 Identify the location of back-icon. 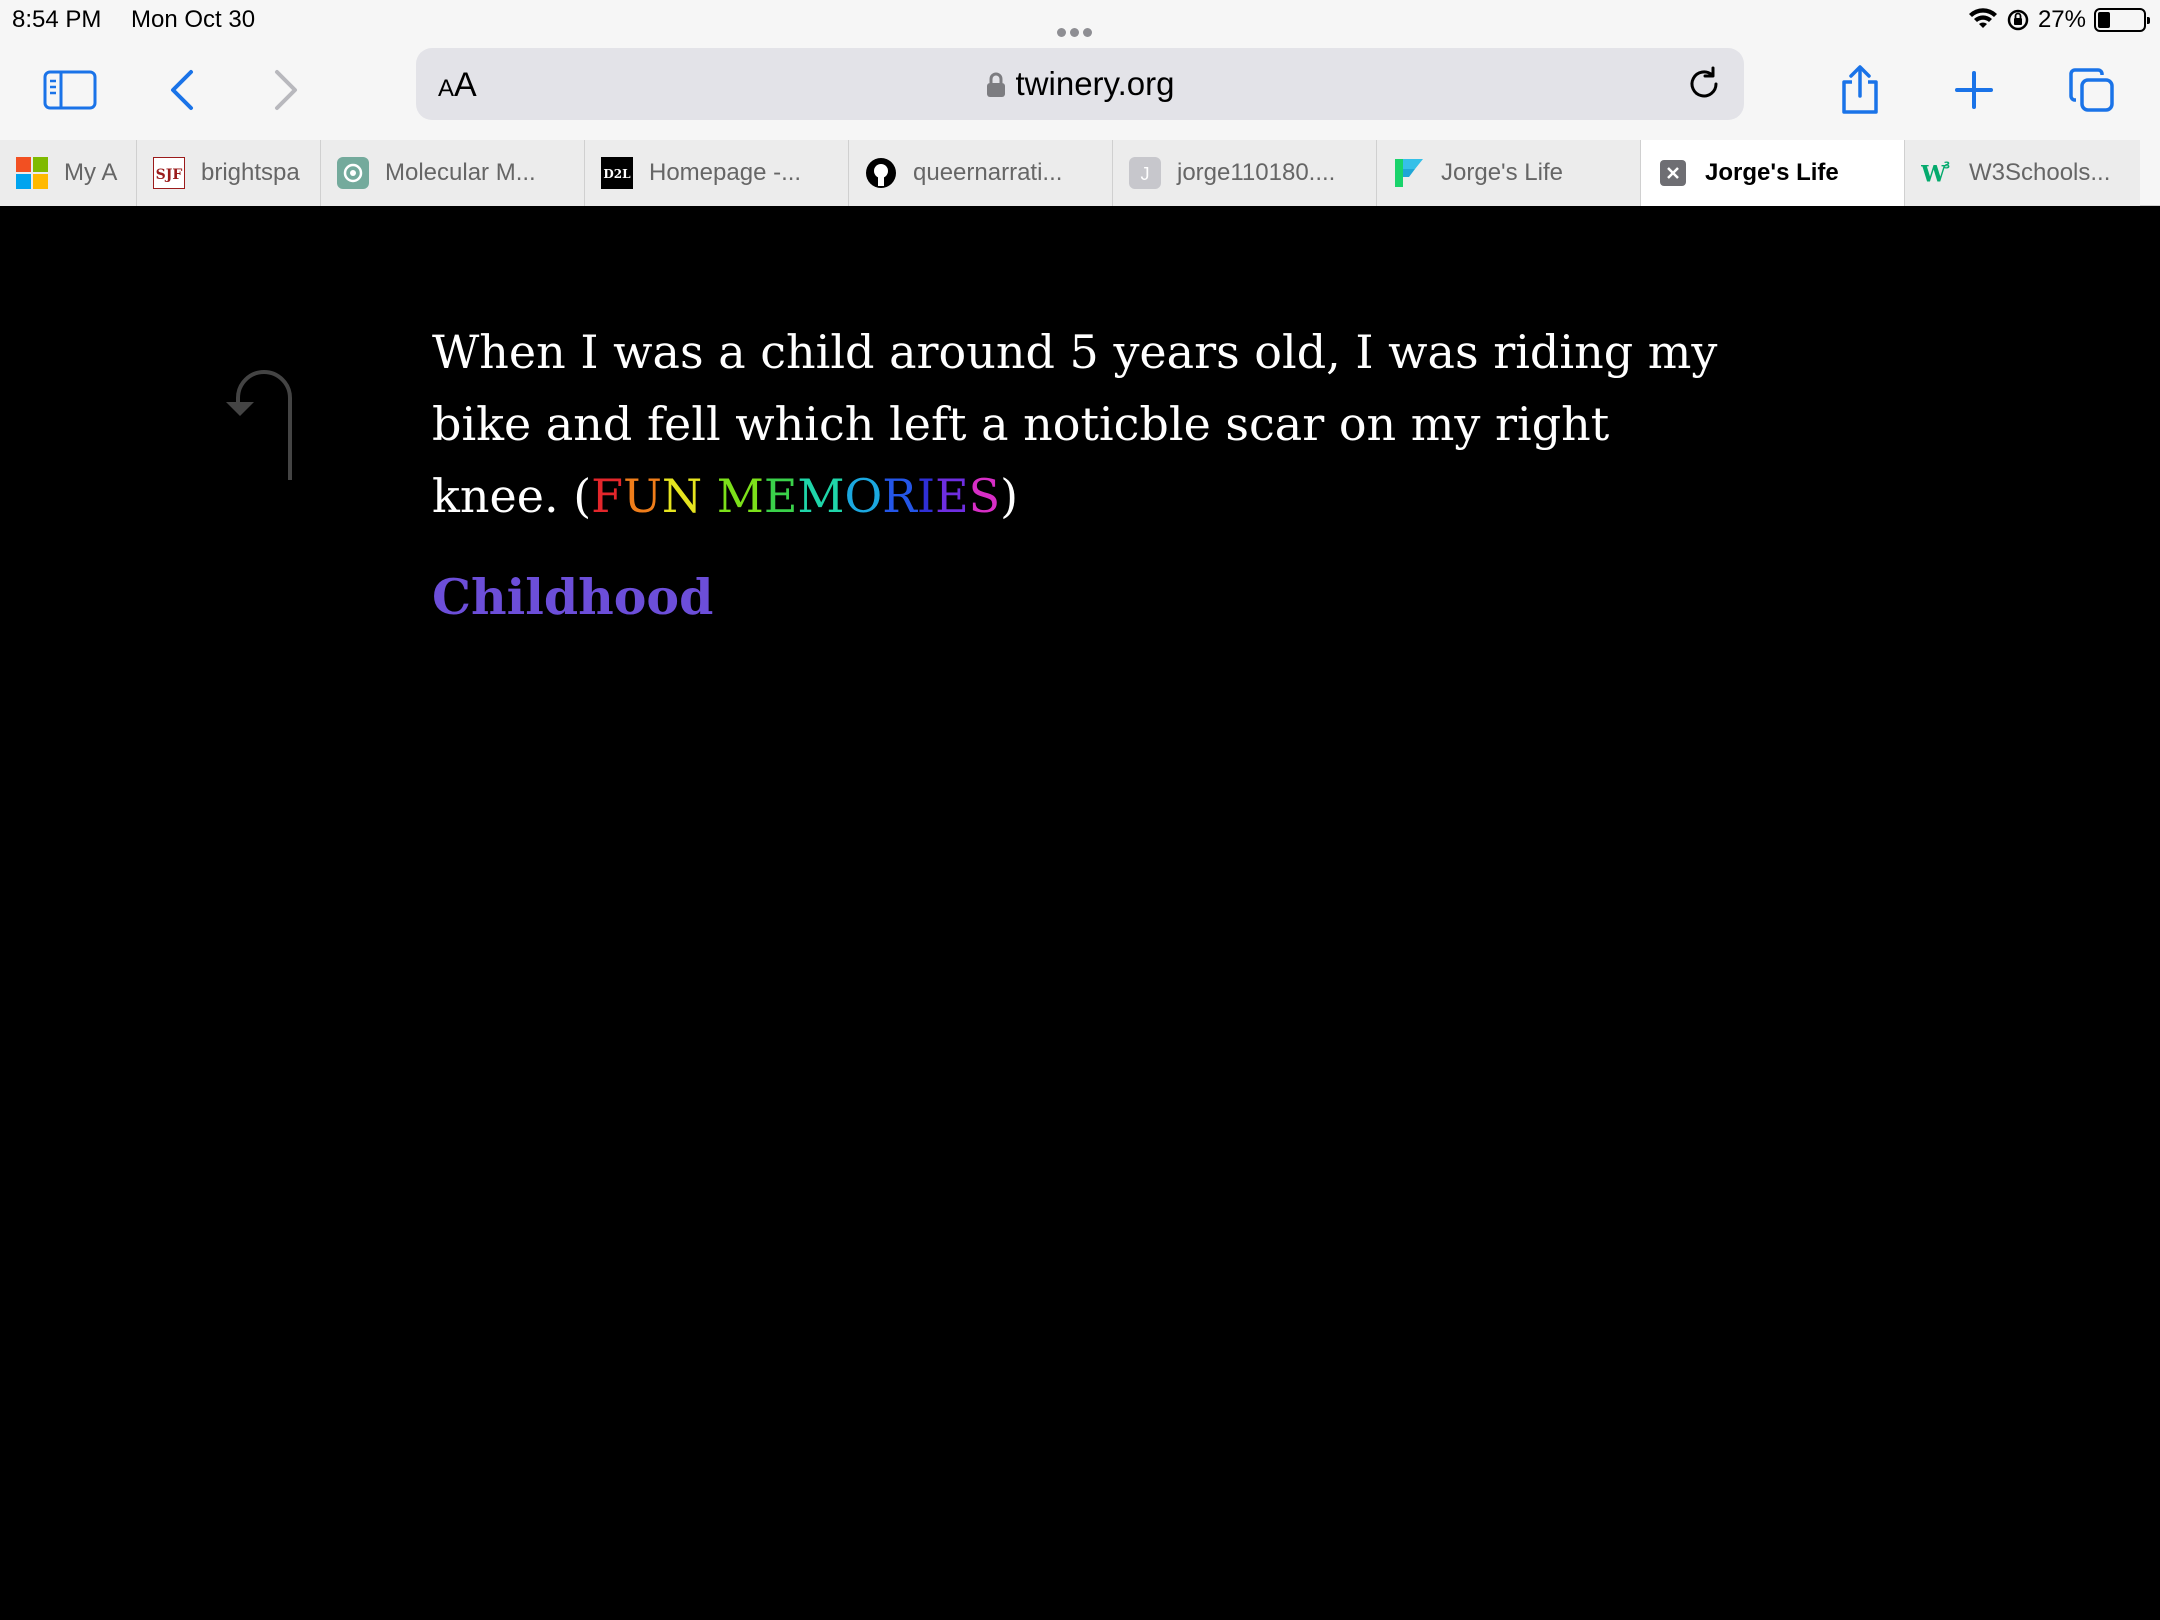
(182, 90).